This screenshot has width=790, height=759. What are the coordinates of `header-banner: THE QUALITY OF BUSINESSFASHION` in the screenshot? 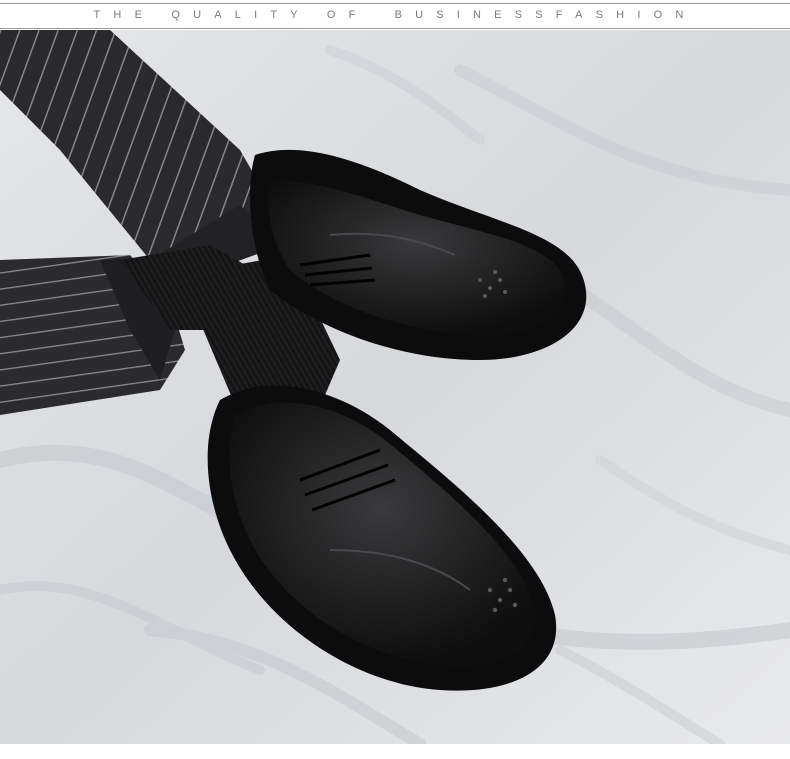 It's located at (395, 15).